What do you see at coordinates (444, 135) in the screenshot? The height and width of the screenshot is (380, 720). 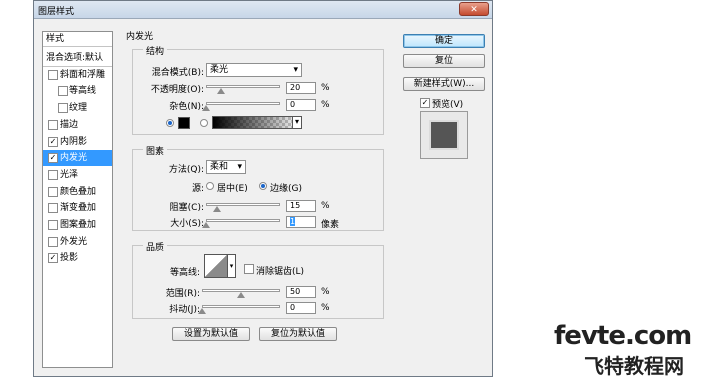 I see `preview-thumbnail` at bounding box center [444, 135].